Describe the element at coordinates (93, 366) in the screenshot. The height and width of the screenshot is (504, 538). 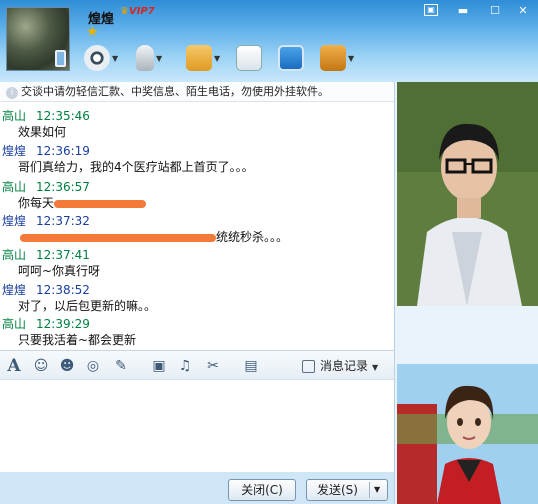
I see `window-shake-icon: ◎` at that location.